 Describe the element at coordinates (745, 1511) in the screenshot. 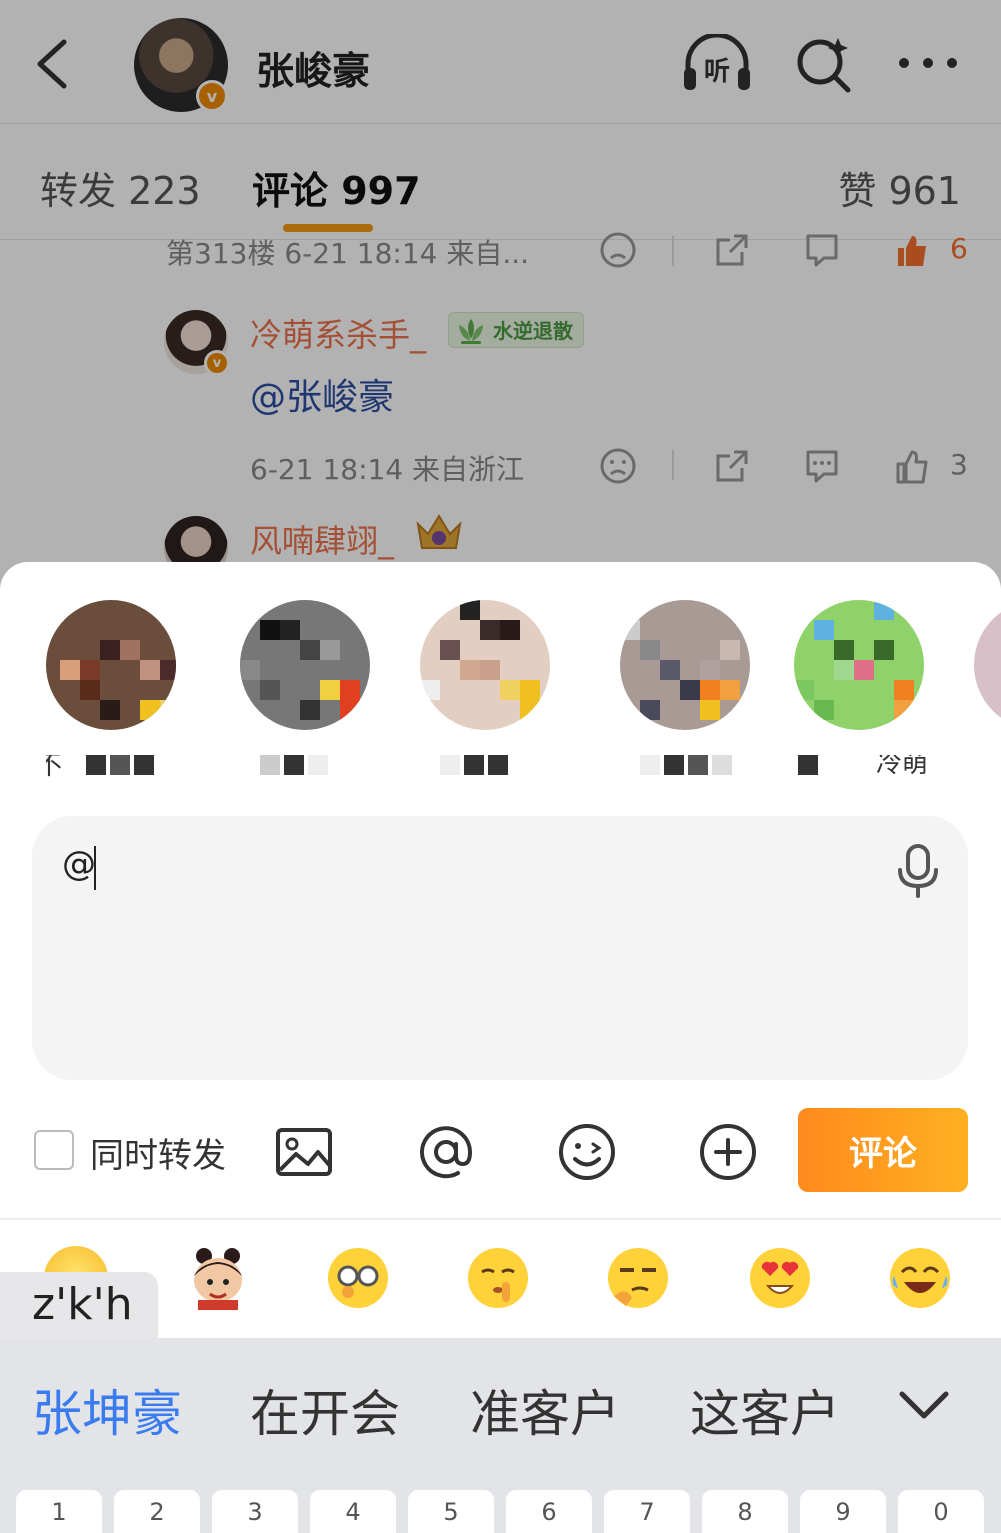

I see `number-key: 8` at that location.